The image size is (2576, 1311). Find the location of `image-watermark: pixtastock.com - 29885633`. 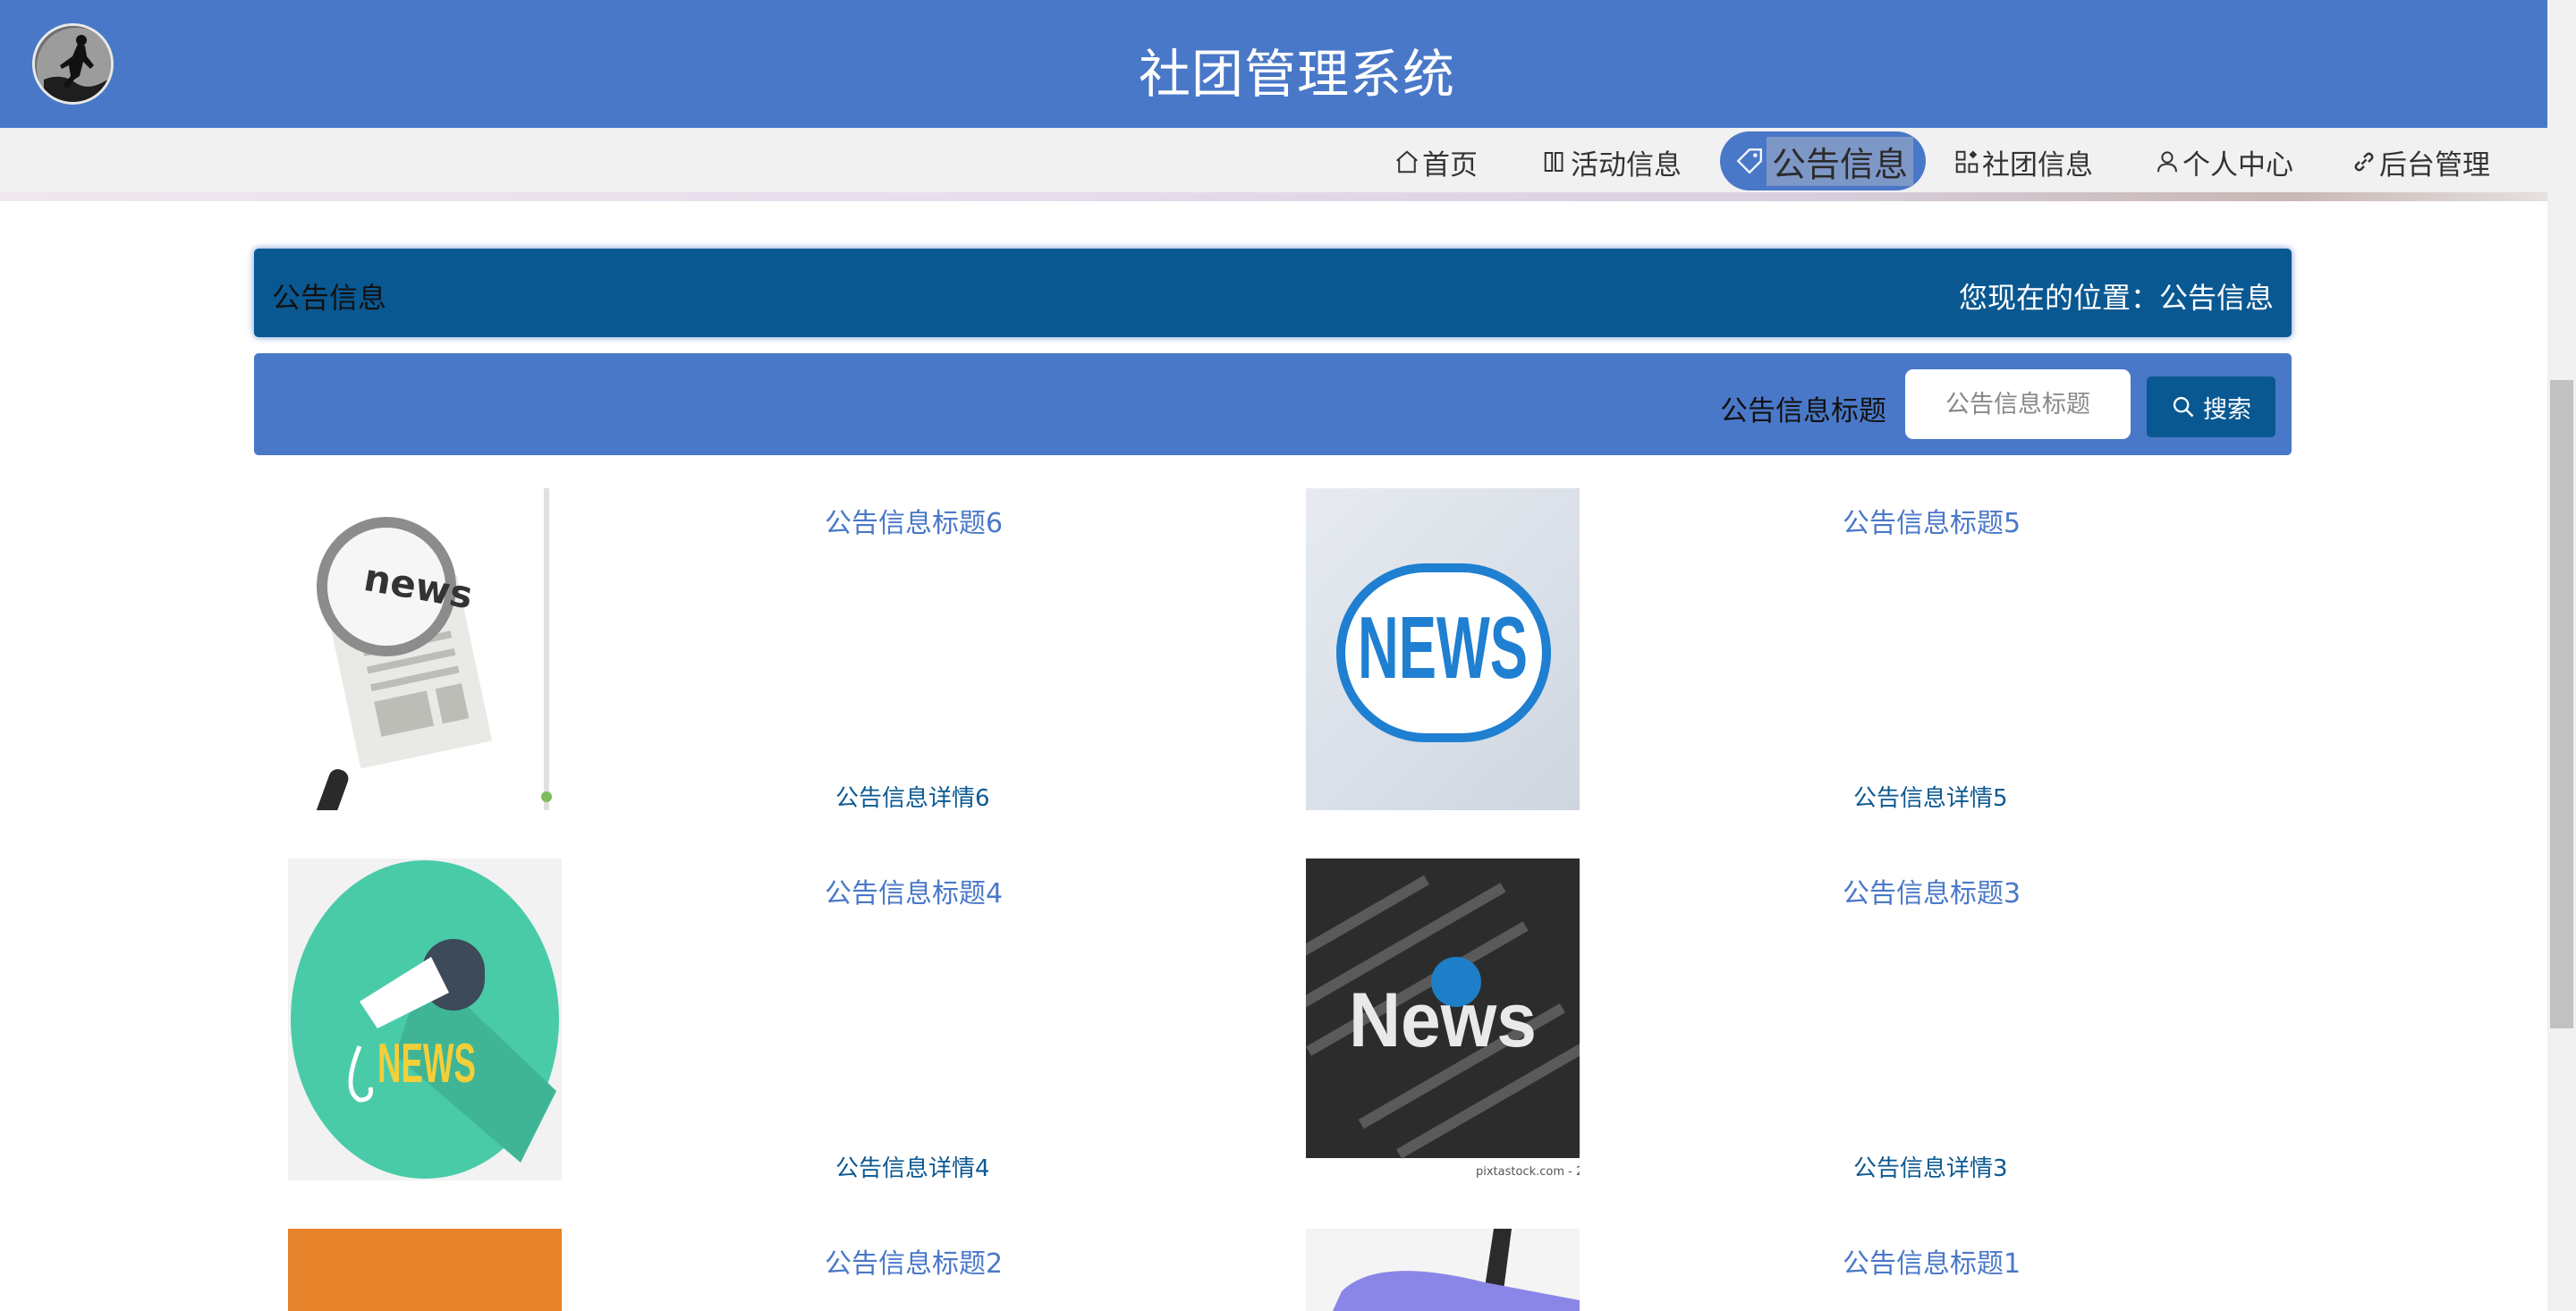

image-watermark: pixtastock.com - 29885633 is located at coordinates (1528, 1172).